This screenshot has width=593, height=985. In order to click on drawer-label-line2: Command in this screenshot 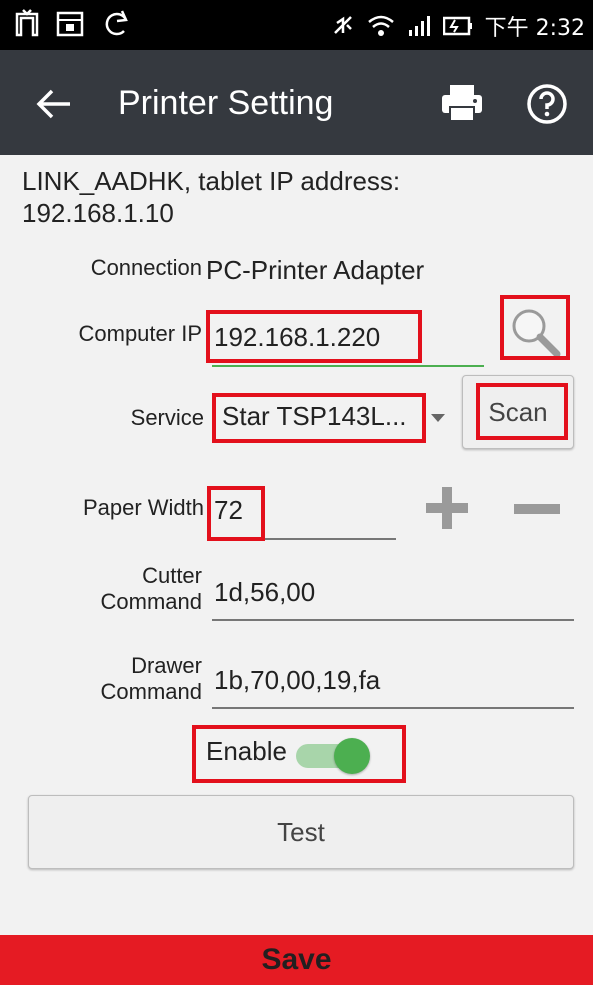, I will do `click(151, 691)`.